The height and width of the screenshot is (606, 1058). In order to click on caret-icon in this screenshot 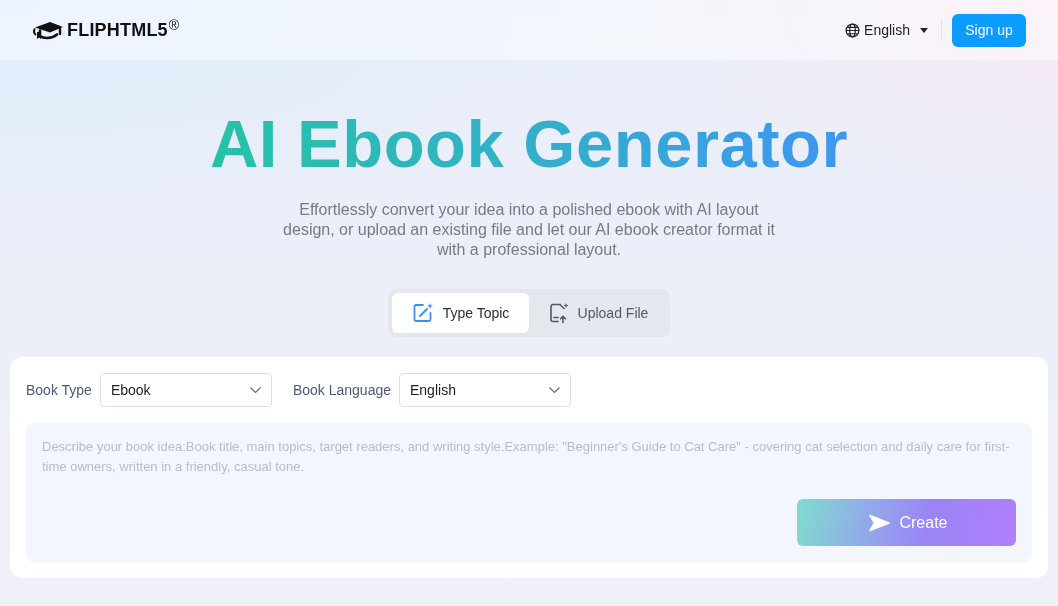, I will do `click(924, 30)`.